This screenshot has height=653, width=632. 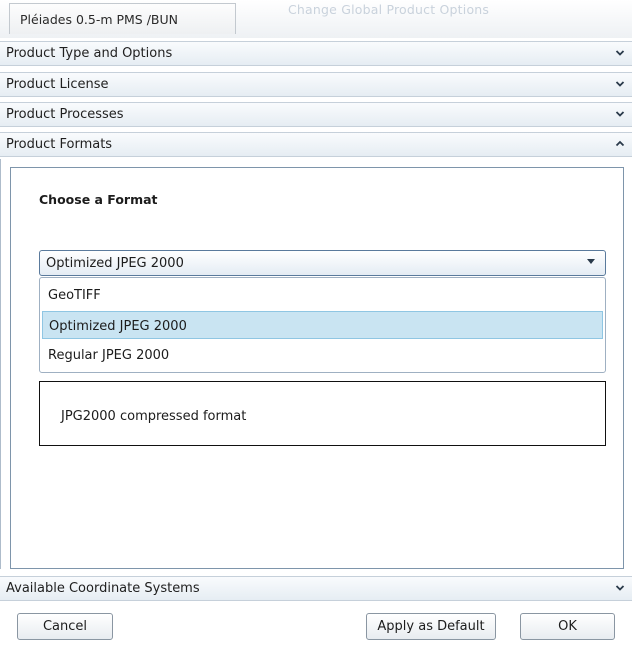 What do you see at coordinates (322, 295) in the screenshot?
I see `format-option-geotiff: GeoTIFF` at bounding box center [322, 295].